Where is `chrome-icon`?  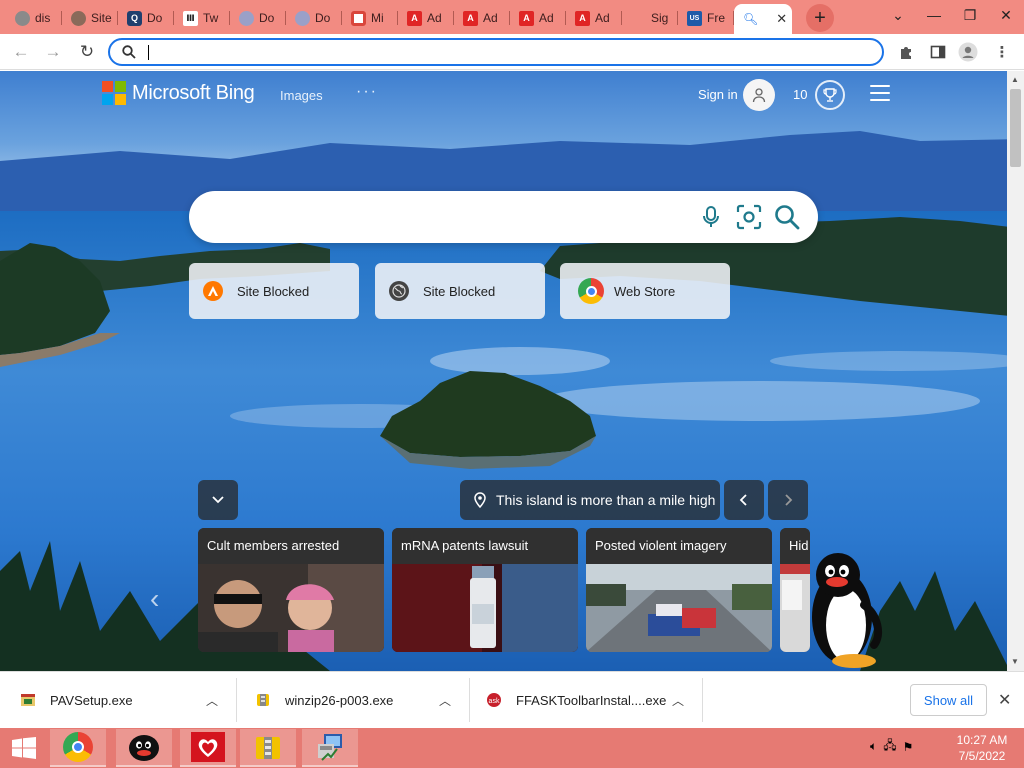
chrome-icon is located at coordinates (78, 747).